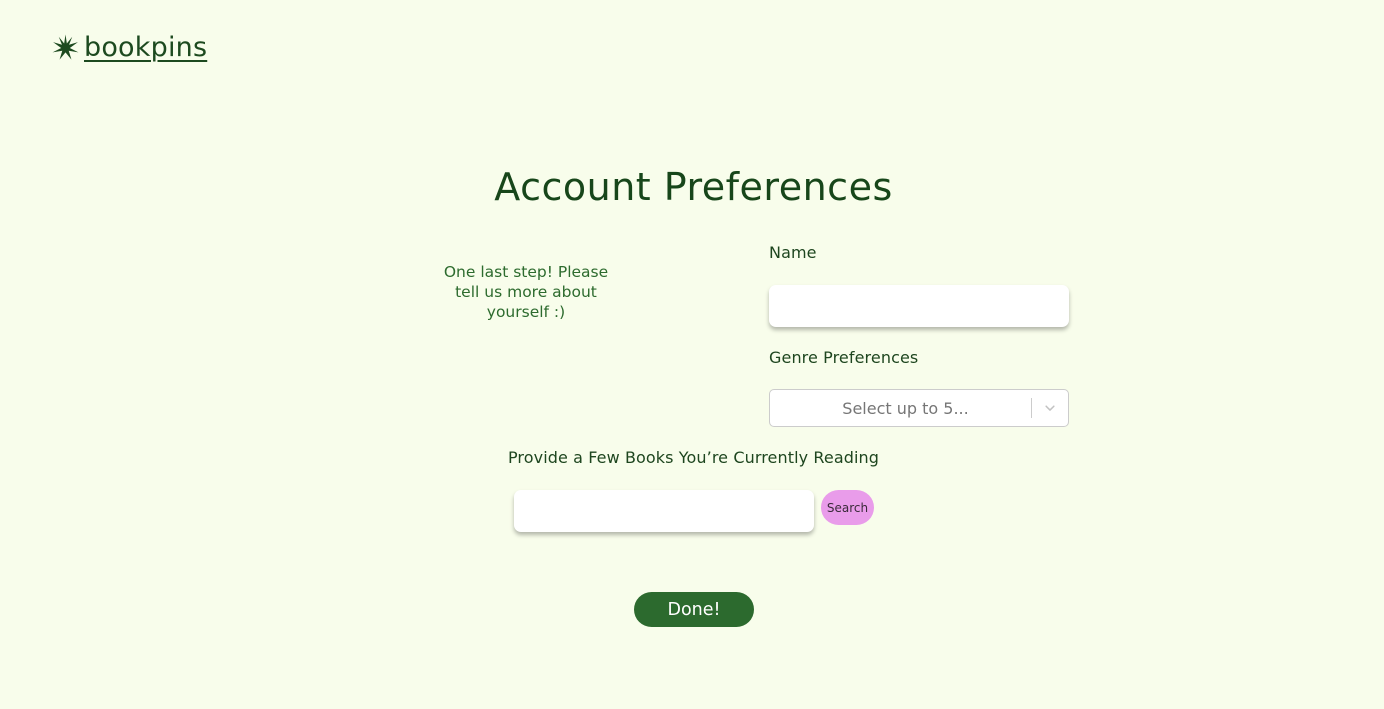 The image size is (1384, 709). Describe the element at coordinates (847, 507) in the screenshot. I see `search-button: Search` at that location.